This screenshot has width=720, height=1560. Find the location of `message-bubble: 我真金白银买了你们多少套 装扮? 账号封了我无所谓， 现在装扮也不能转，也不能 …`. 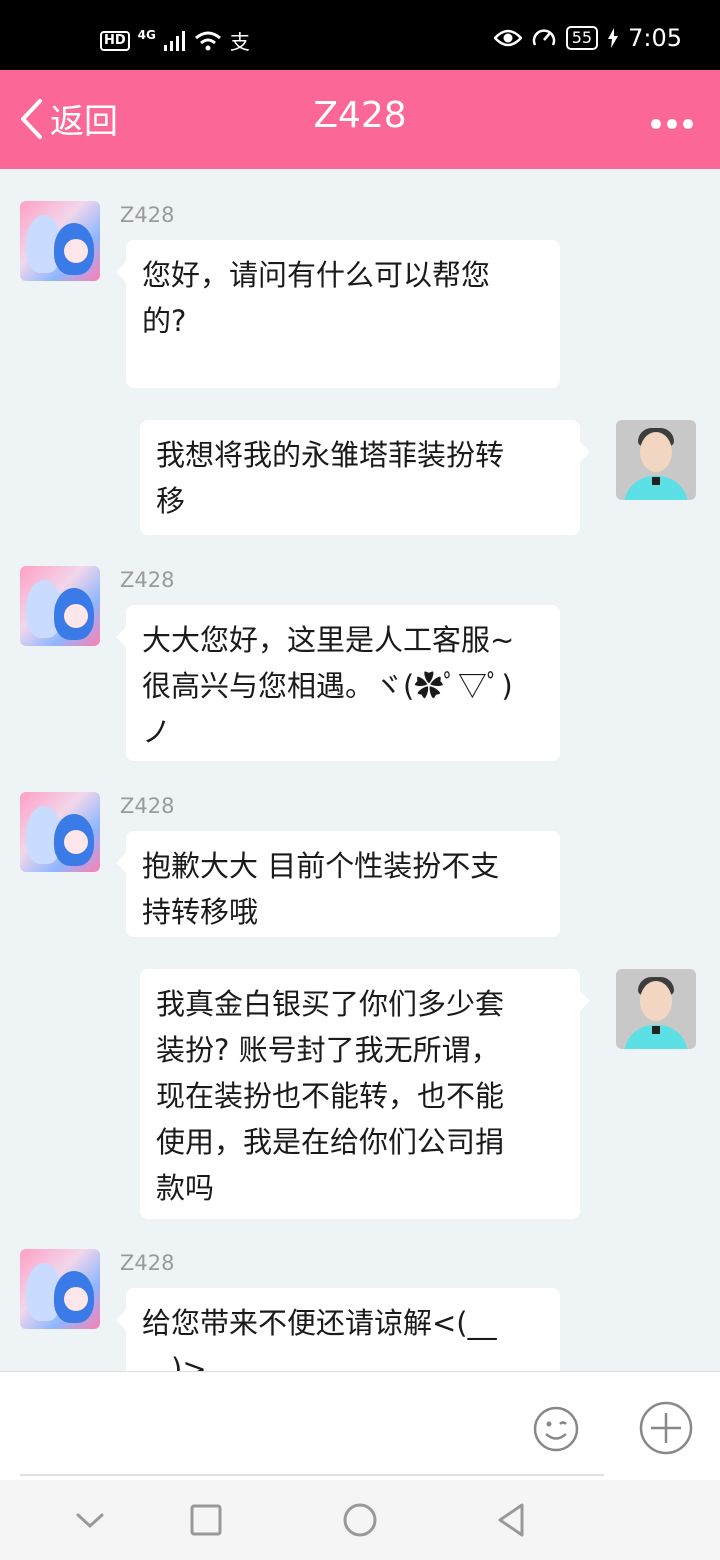

message-bubble: 我真金白银买了你们多少套 装扮? 账号封了我无所谓， 现在装扮也不能转，也不能 … is located at coordinates (365, 1094).